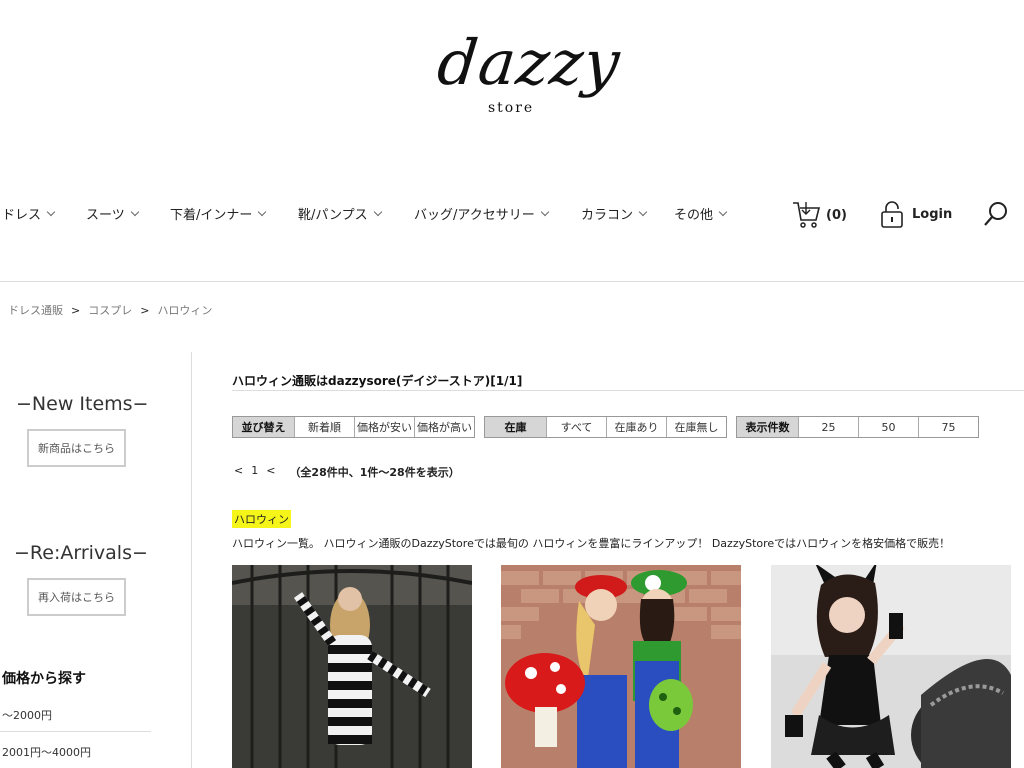 The width and height of the screenshot is (1024, 768). What do you see at coordinates (948, 427) in the screenshot?
I see `per-page-option-75: 75` at bounding box center [948, 427].